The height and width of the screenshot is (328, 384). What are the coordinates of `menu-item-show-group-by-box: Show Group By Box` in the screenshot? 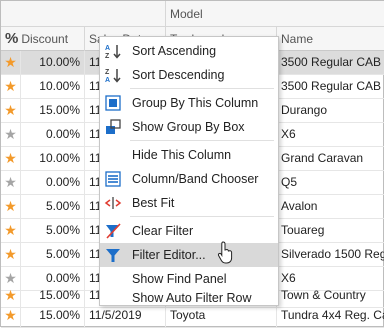 It's located at (189, 127).